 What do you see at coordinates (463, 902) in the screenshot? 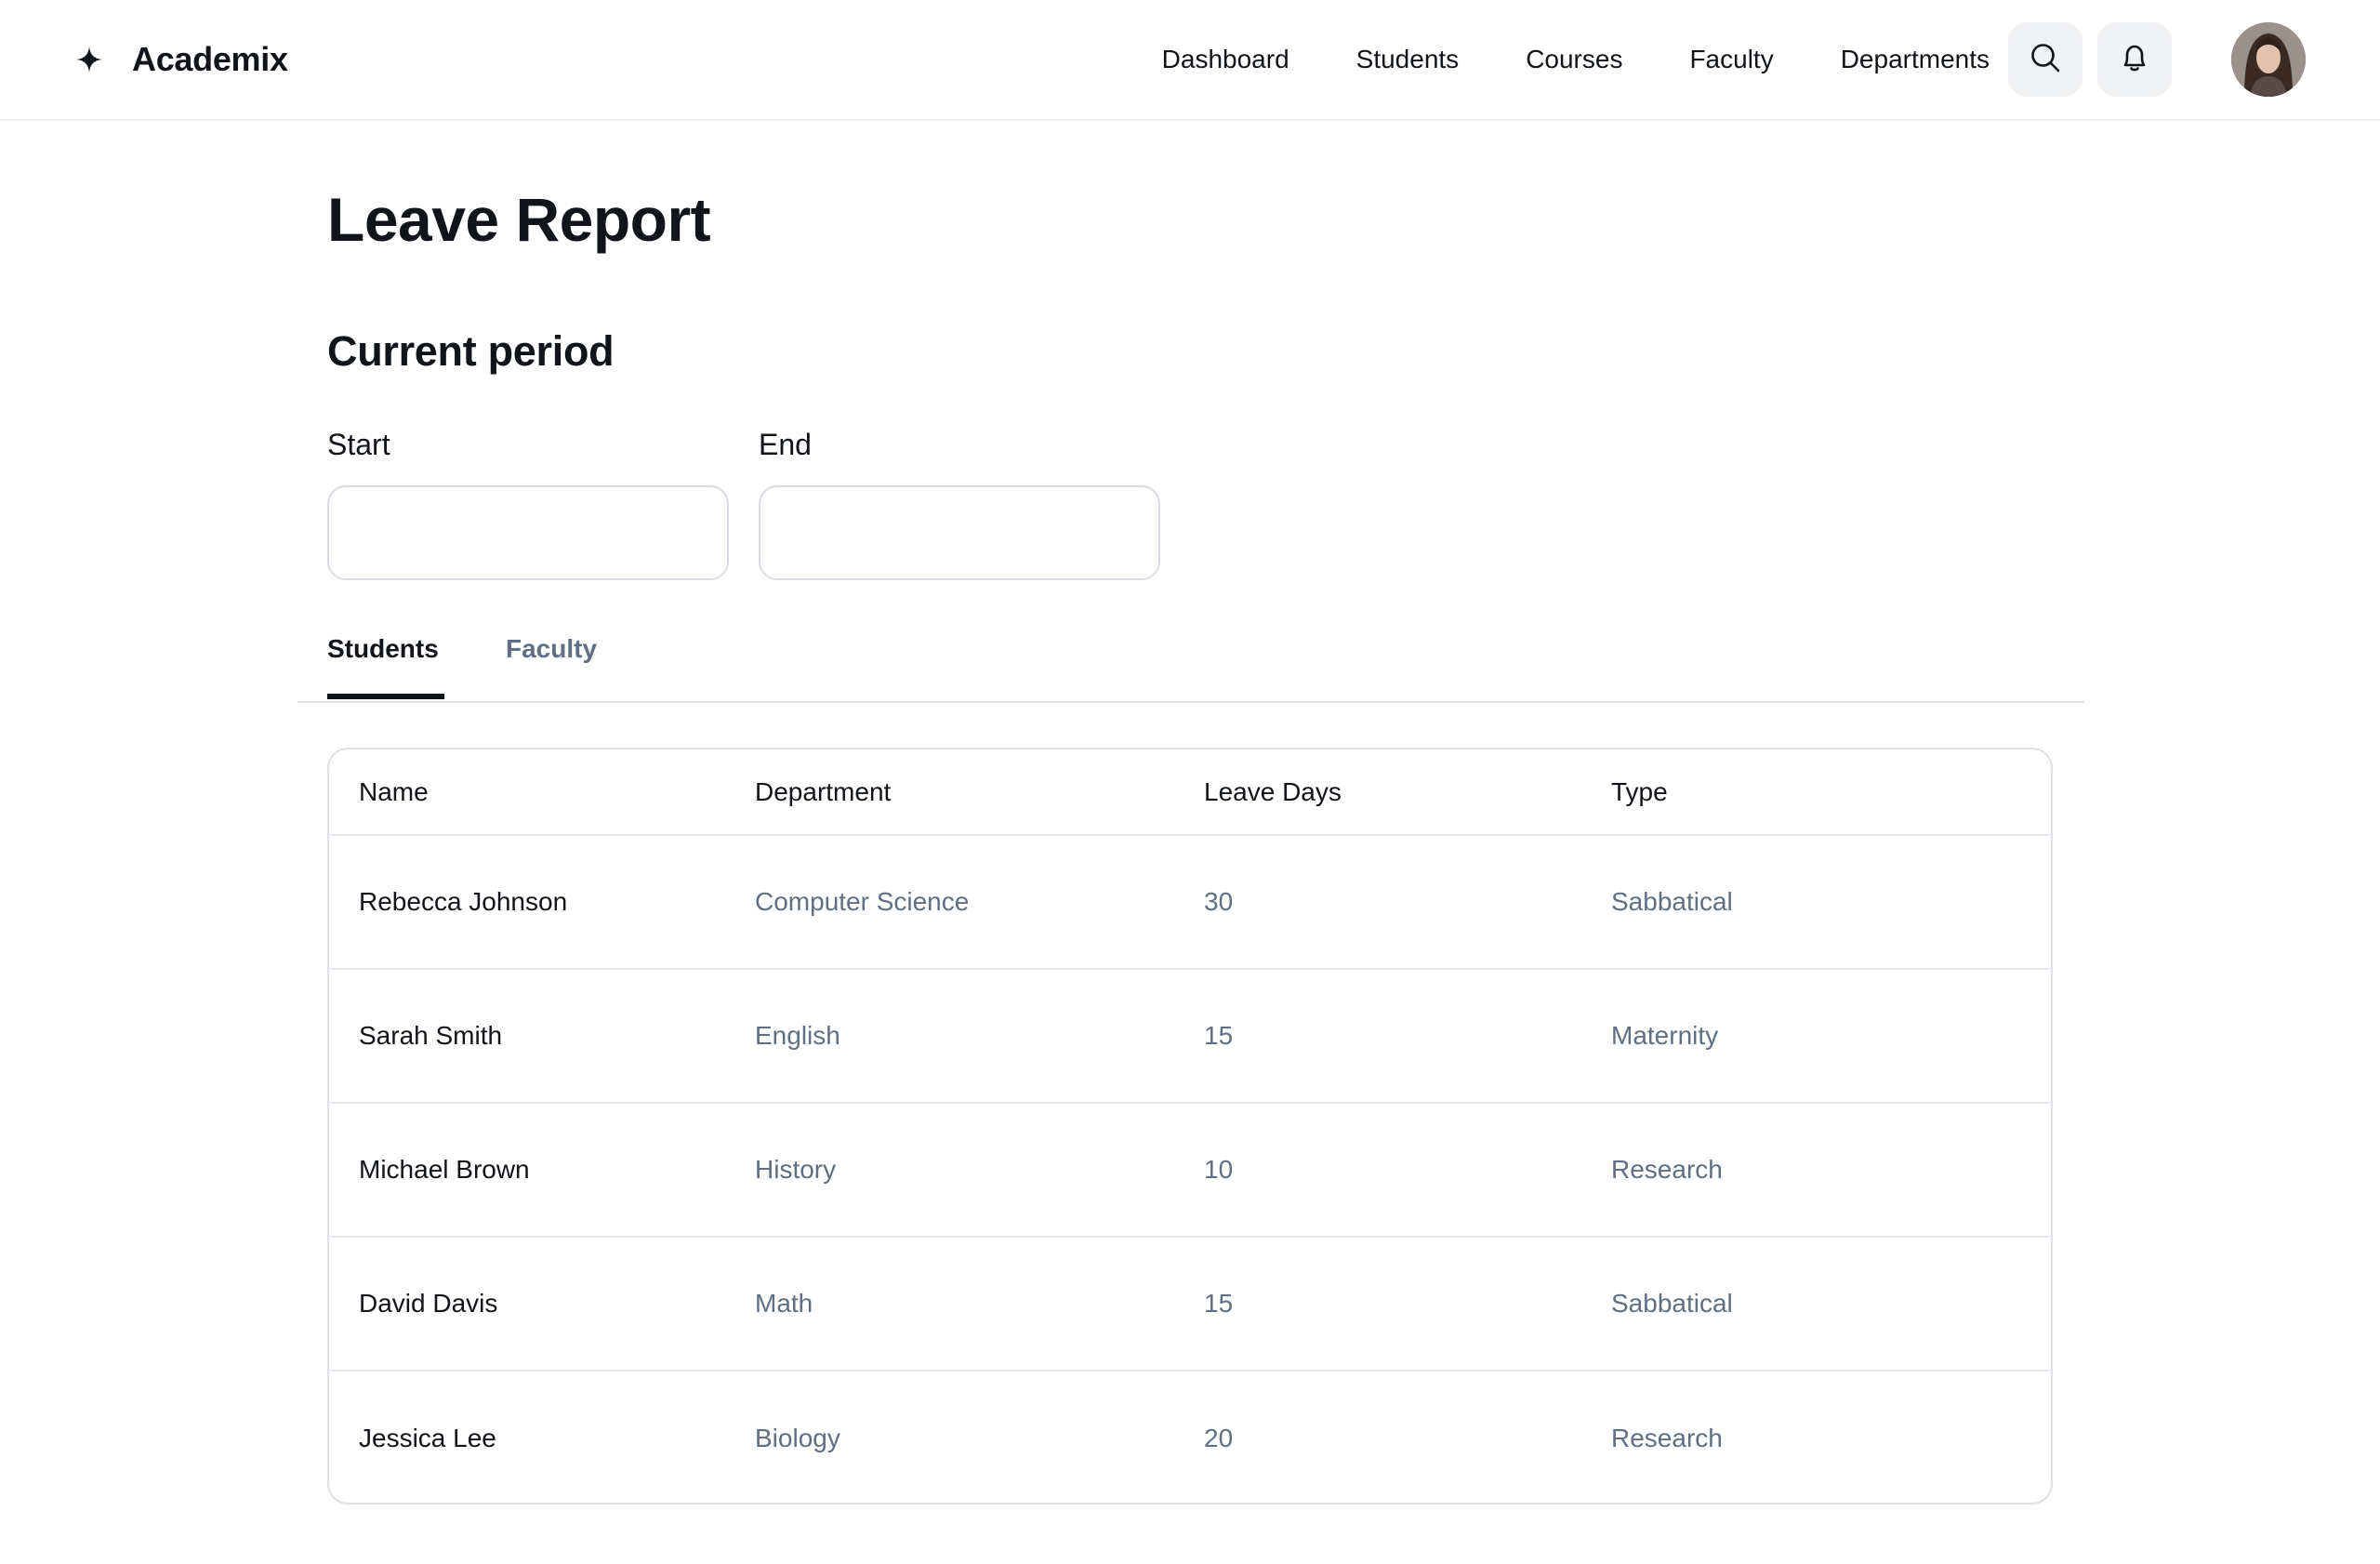
I see `cell-name: Rebecca Johnson` at bounding box center [463, 902].